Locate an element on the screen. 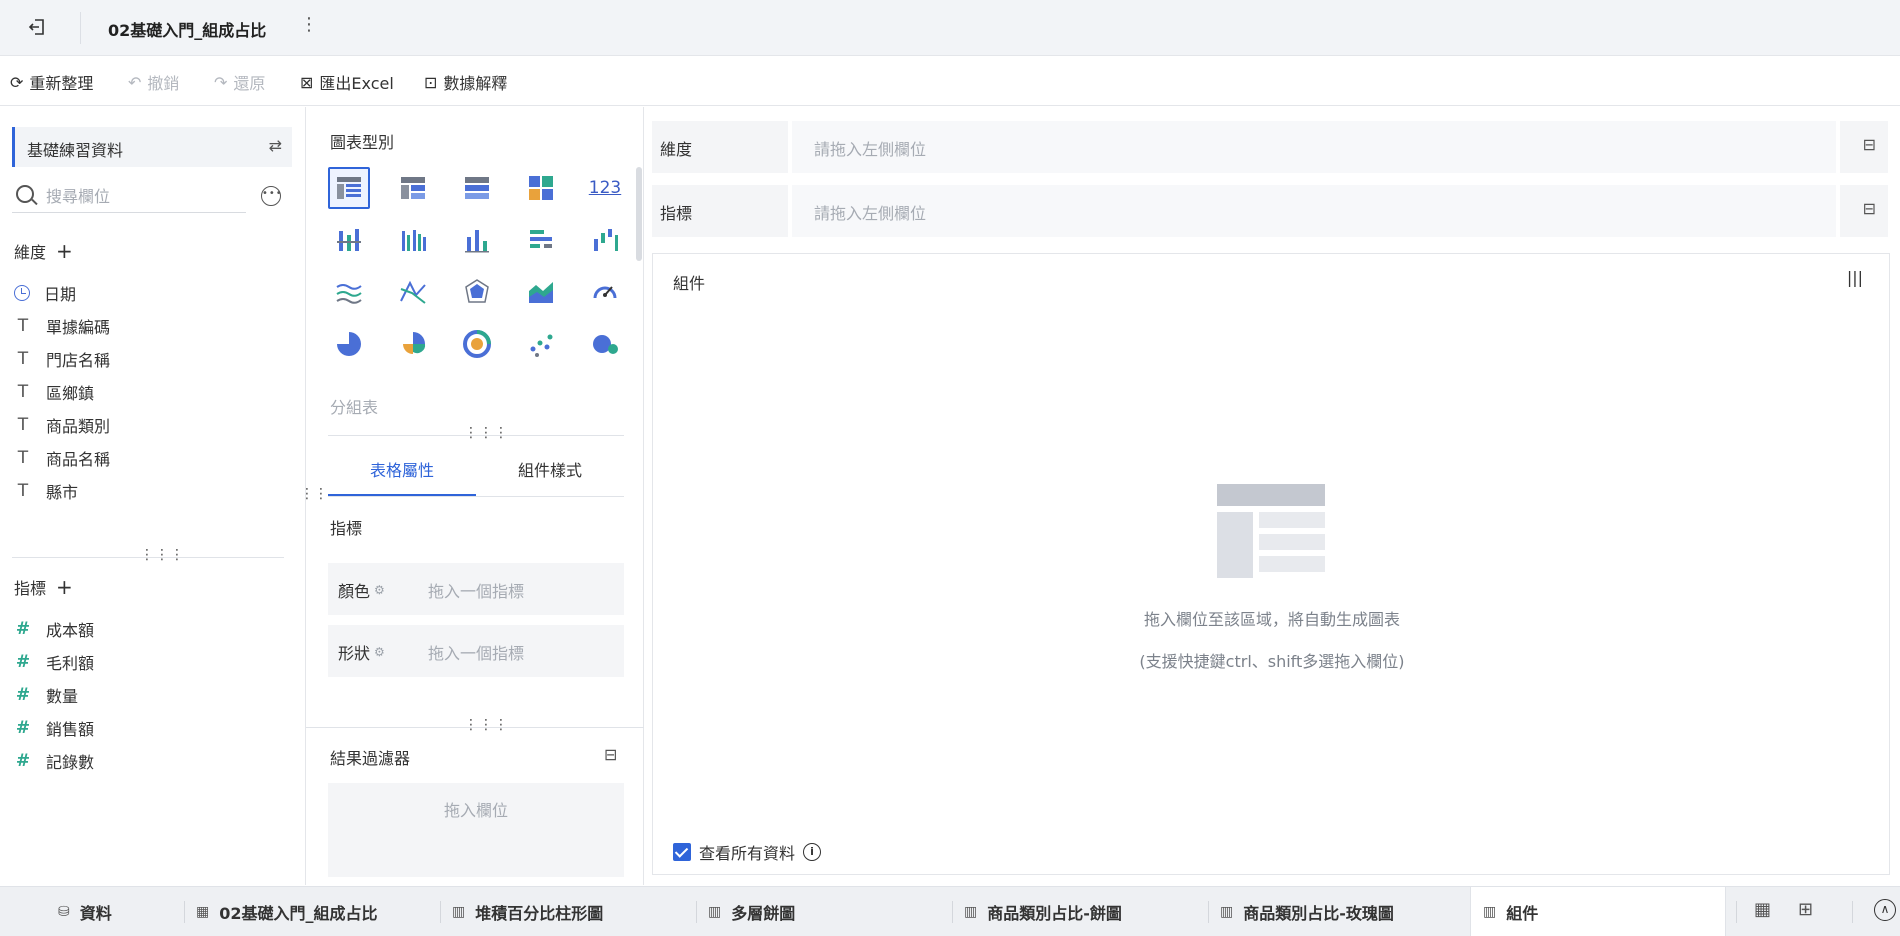 The image size is (1900, 936). exit-icon is located at coordinates (37, 27).